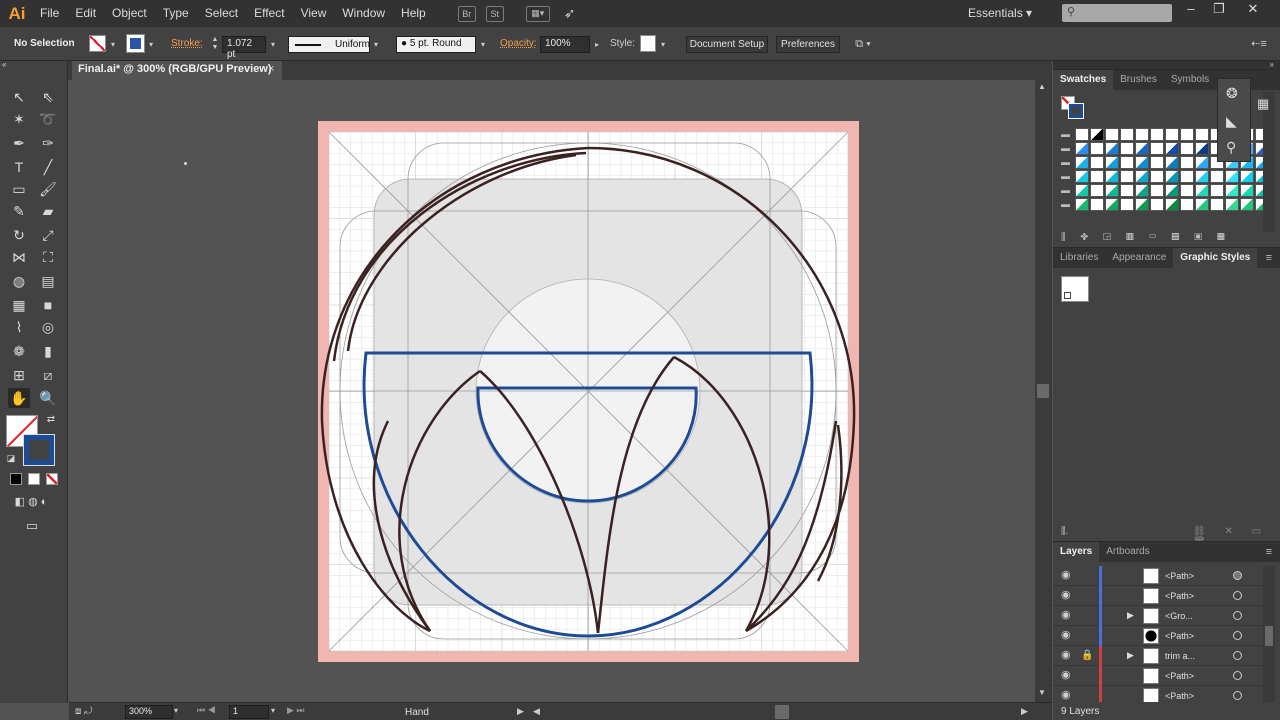  What do you see at coordinates (48, 281) in the screenshot?
I see `perspective-grid-tool-icon: ▤` at bounding box center [48, 281].